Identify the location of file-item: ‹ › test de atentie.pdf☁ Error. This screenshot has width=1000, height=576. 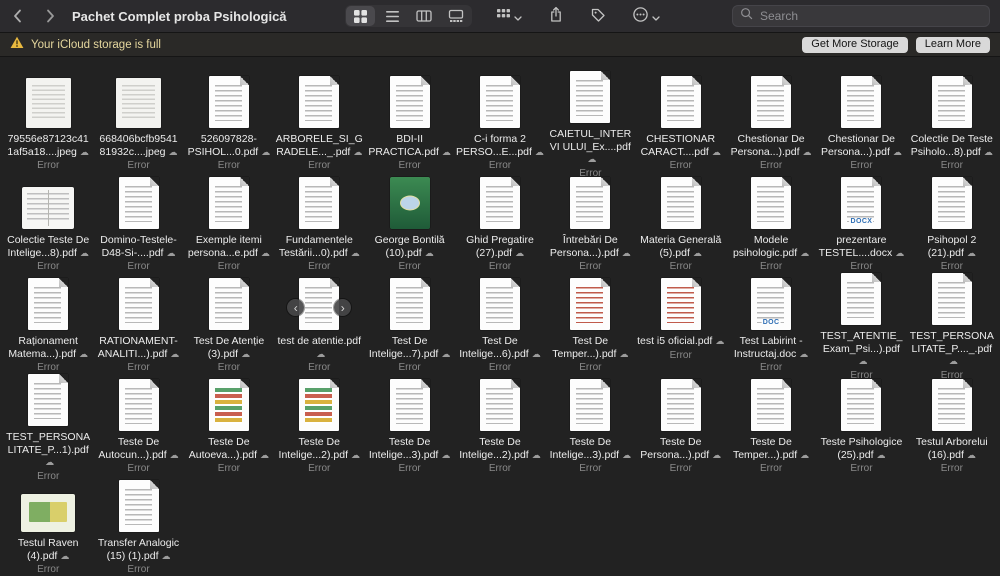
(319, 323).